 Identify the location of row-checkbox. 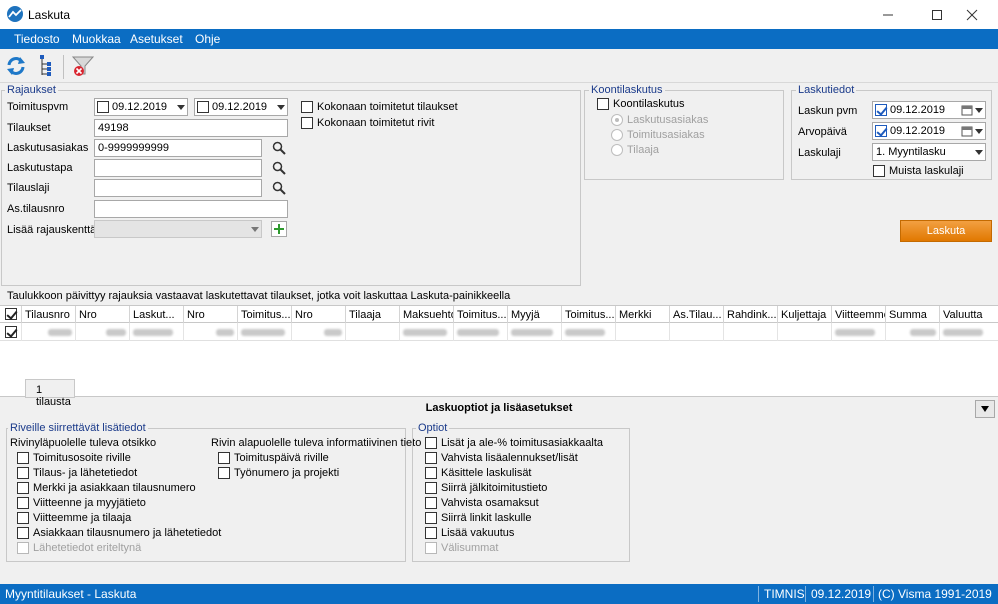
(11, 332).